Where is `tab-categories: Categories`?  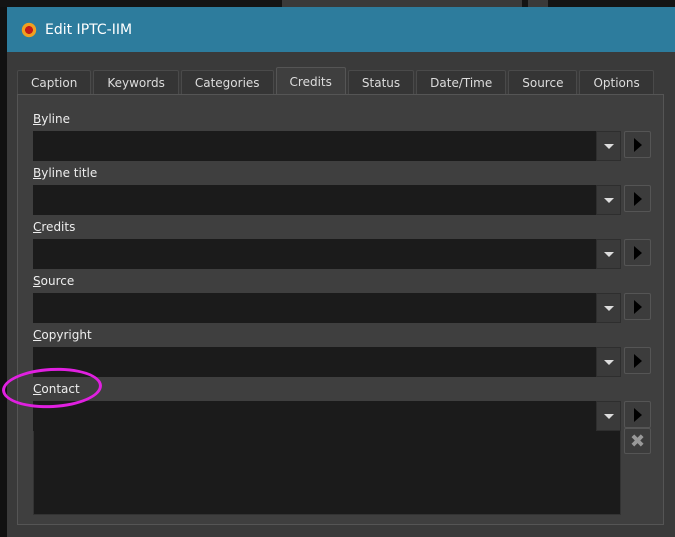
tab-categories: Categories is located at coordinates (227, 82).